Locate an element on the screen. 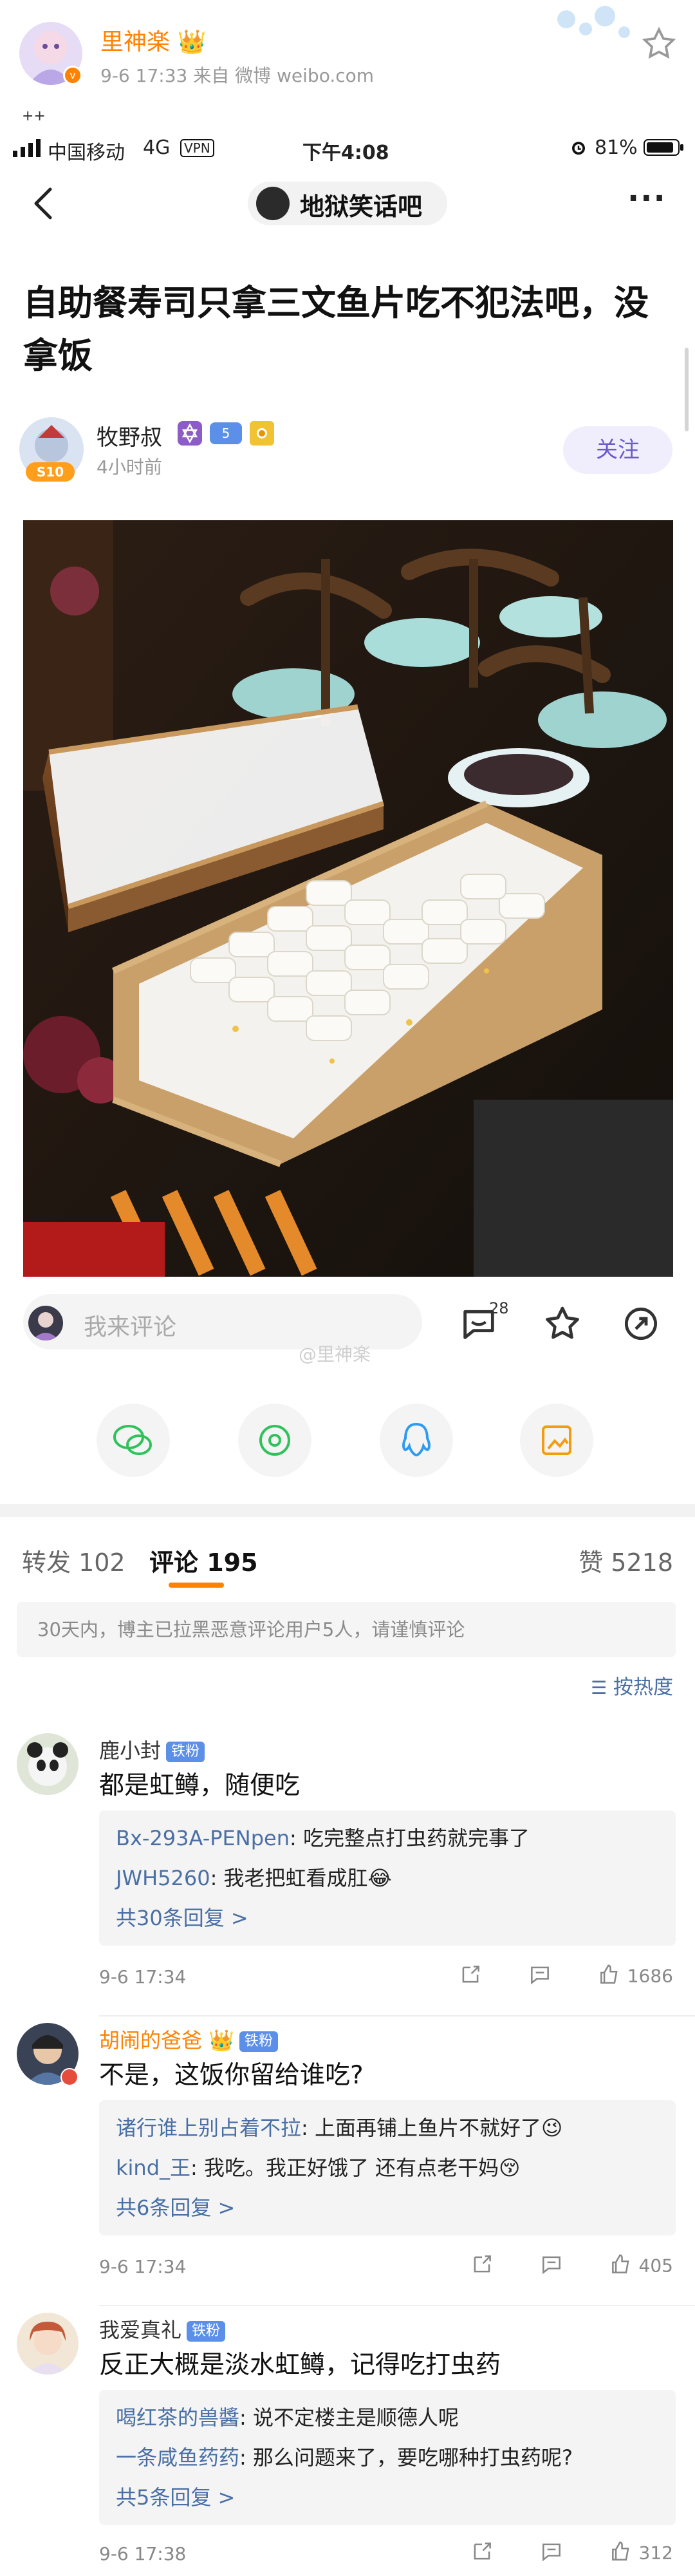  share-image-button is located at coordinates (556, 1440).